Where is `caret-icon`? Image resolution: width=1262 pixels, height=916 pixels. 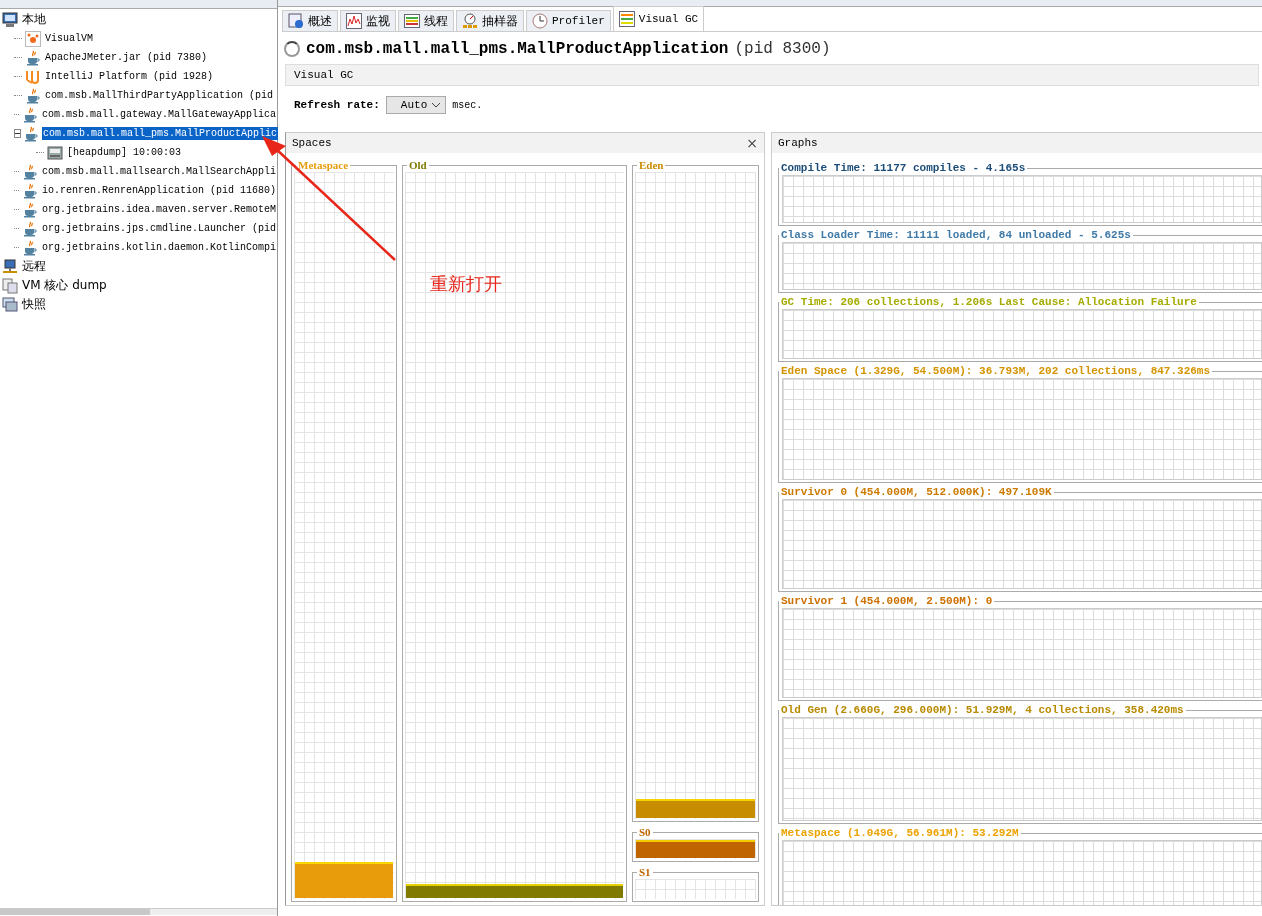 caret-icon is located at coordinates (436, 105).